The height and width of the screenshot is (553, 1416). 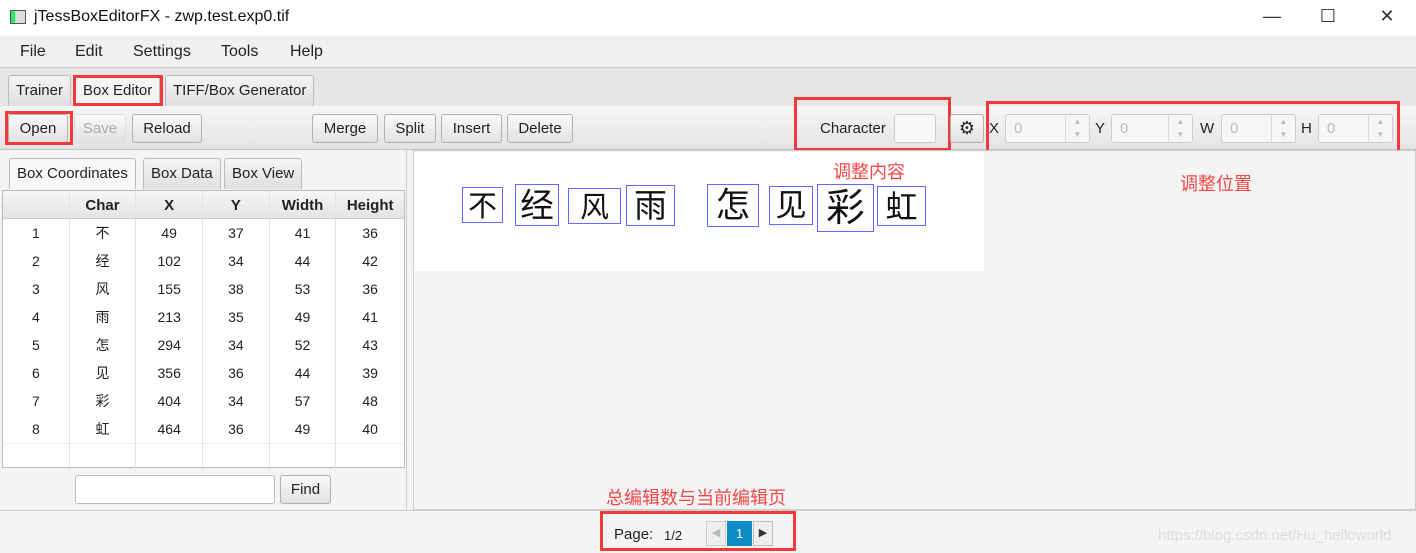 I want to click on split-button: Split, so click(x=410, y=128).